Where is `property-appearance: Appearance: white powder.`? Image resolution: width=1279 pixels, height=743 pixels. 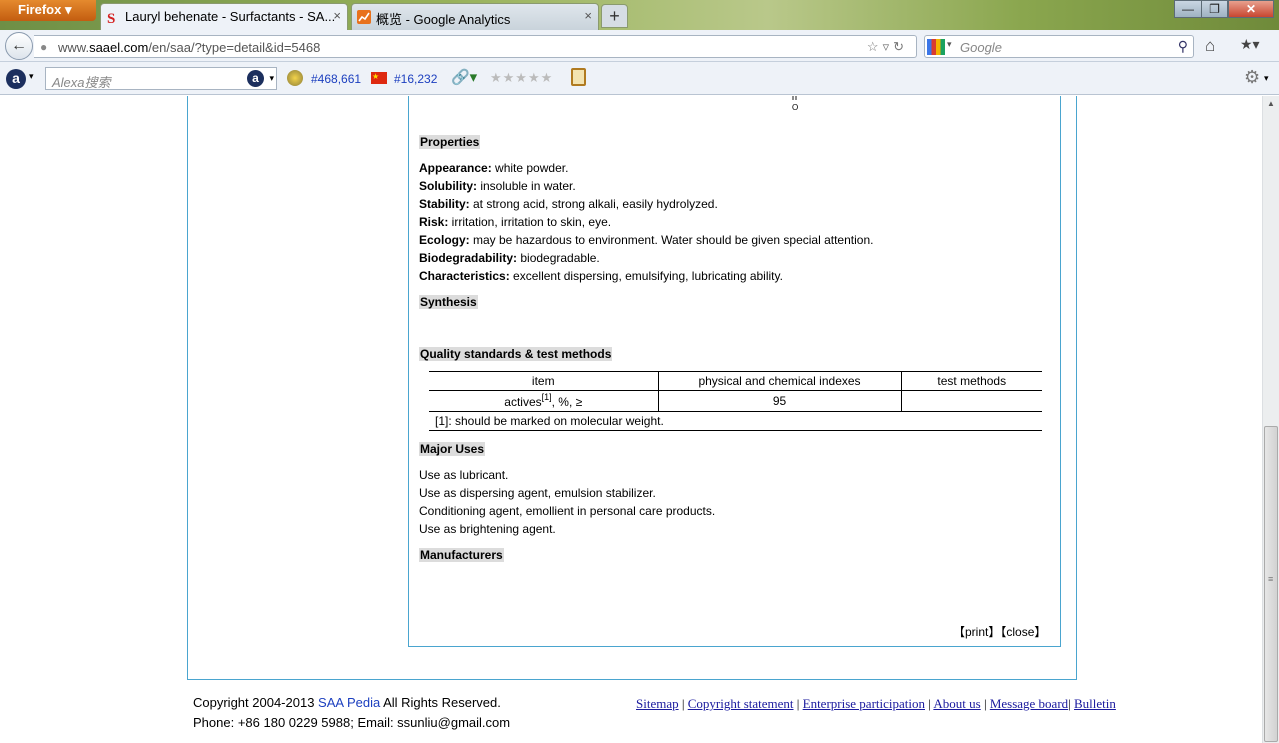 property-appearance: Appearance: white powder. is located at coordinates (493, 168).